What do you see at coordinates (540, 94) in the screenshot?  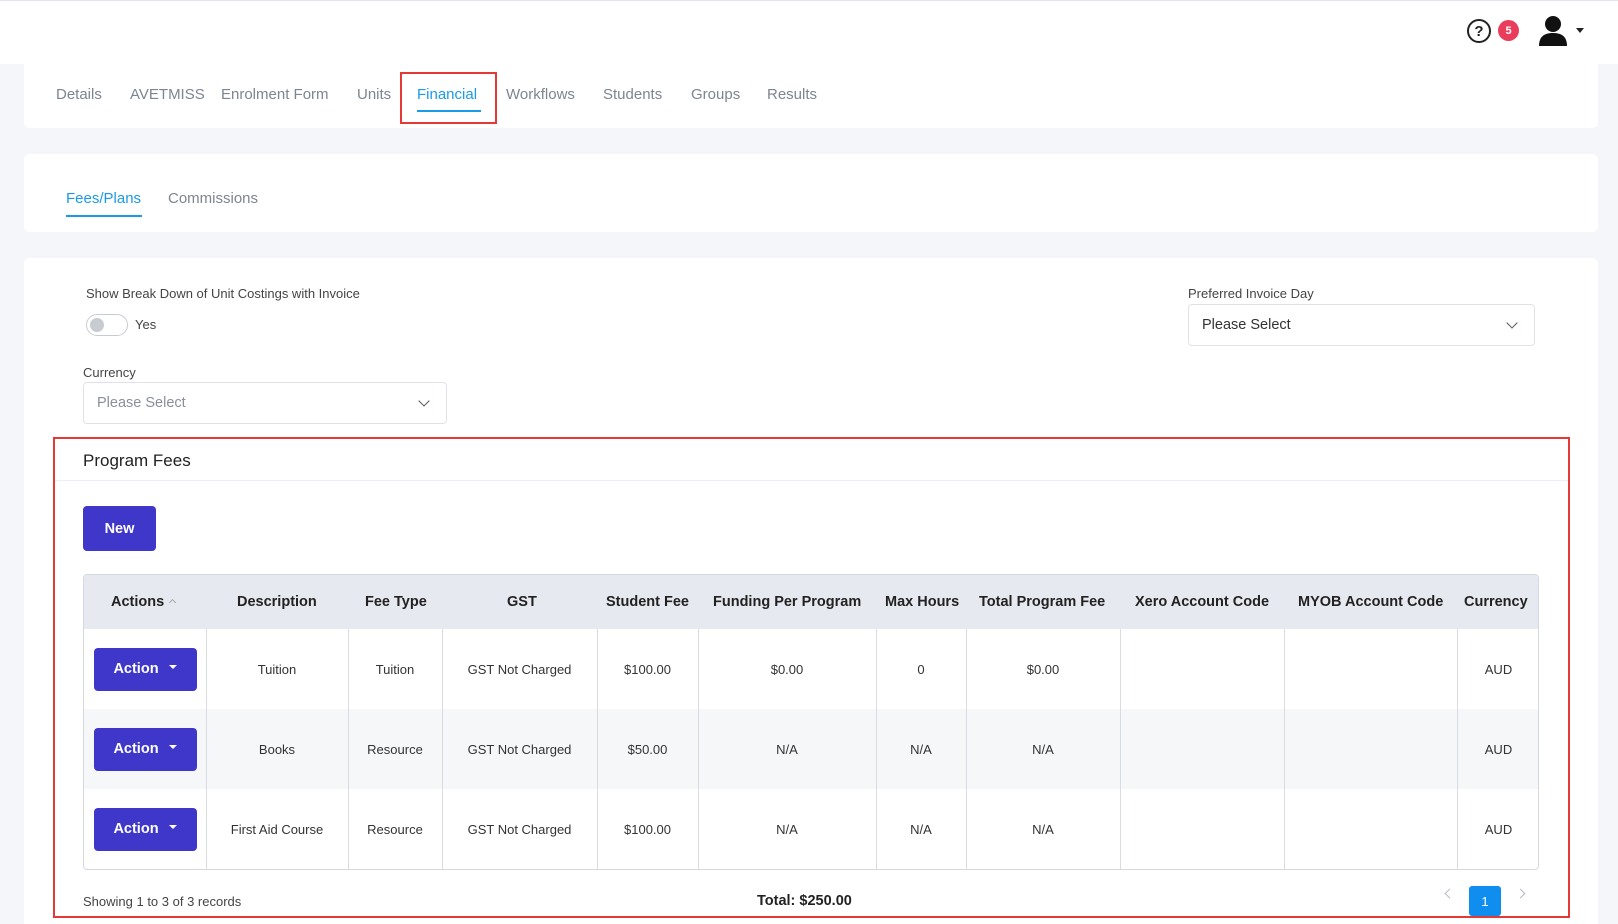 I see `tab-workflows: Workflows` at bounding box center [540, 94].